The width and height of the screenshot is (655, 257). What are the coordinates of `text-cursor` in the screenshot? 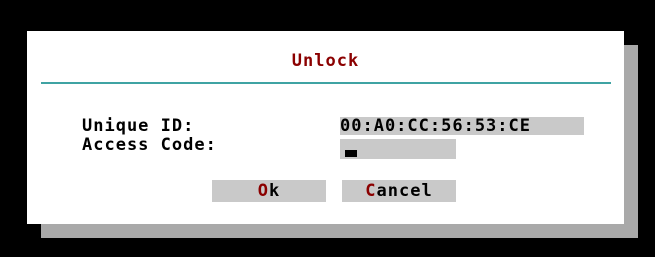 It's located at (351, 153).